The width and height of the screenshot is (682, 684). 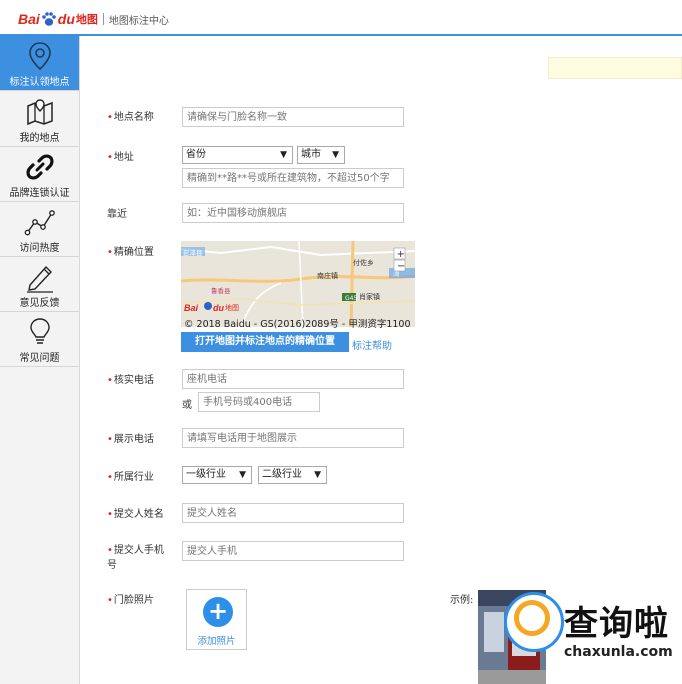 I want to click on page-title: 地图标注中心, so click(x=138, y=21).